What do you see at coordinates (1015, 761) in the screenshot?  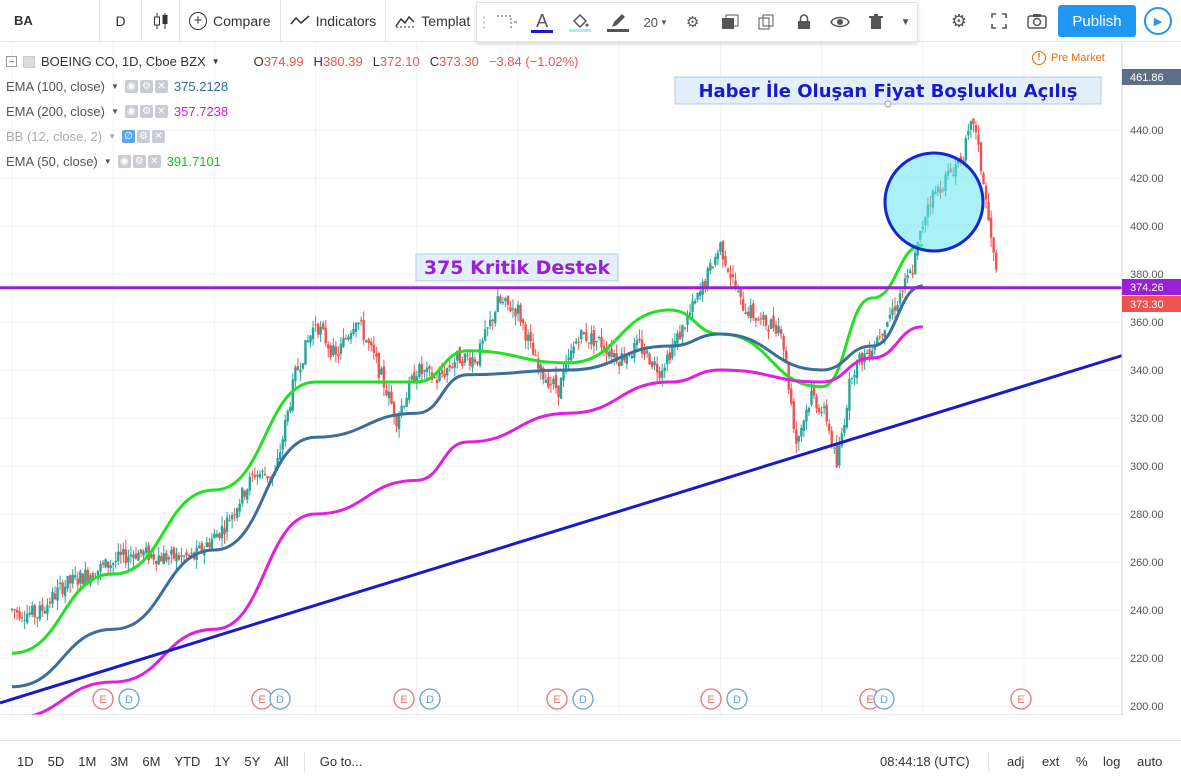 I see `adj-toggle: adj` at bounding box center [1015, 761].